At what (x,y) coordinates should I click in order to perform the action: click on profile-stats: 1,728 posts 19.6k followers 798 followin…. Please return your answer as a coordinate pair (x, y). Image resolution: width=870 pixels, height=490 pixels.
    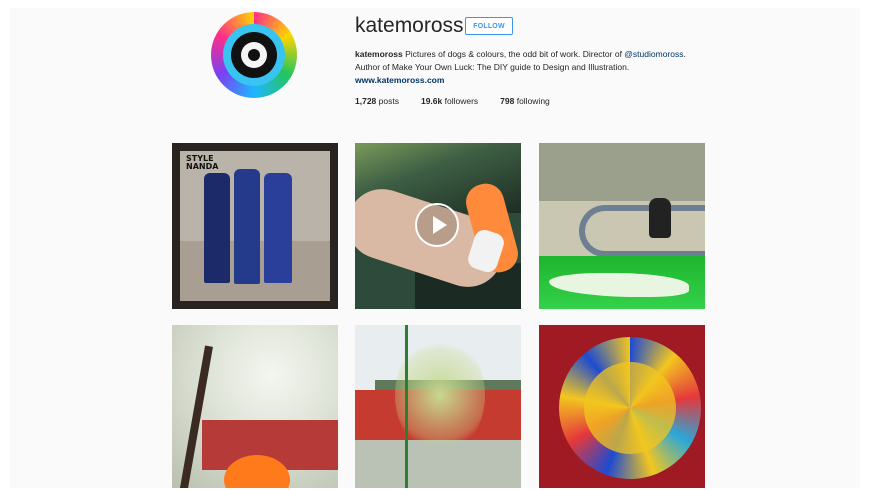
    Looking at the image, I should click on (452, 101).